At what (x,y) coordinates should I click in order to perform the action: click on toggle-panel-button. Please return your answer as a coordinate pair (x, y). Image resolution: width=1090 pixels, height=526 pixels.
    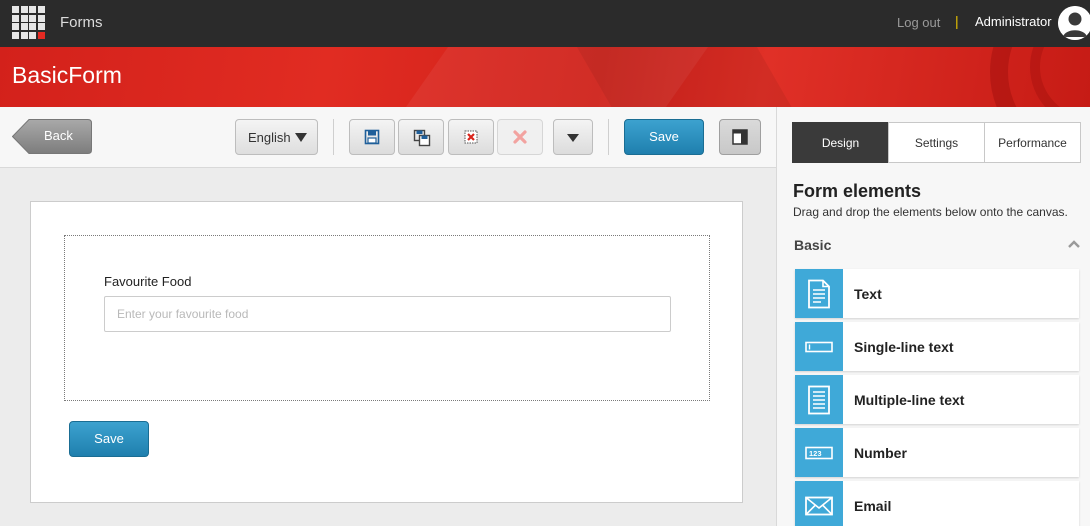
    Looking at the image, I should click on (740, 137).